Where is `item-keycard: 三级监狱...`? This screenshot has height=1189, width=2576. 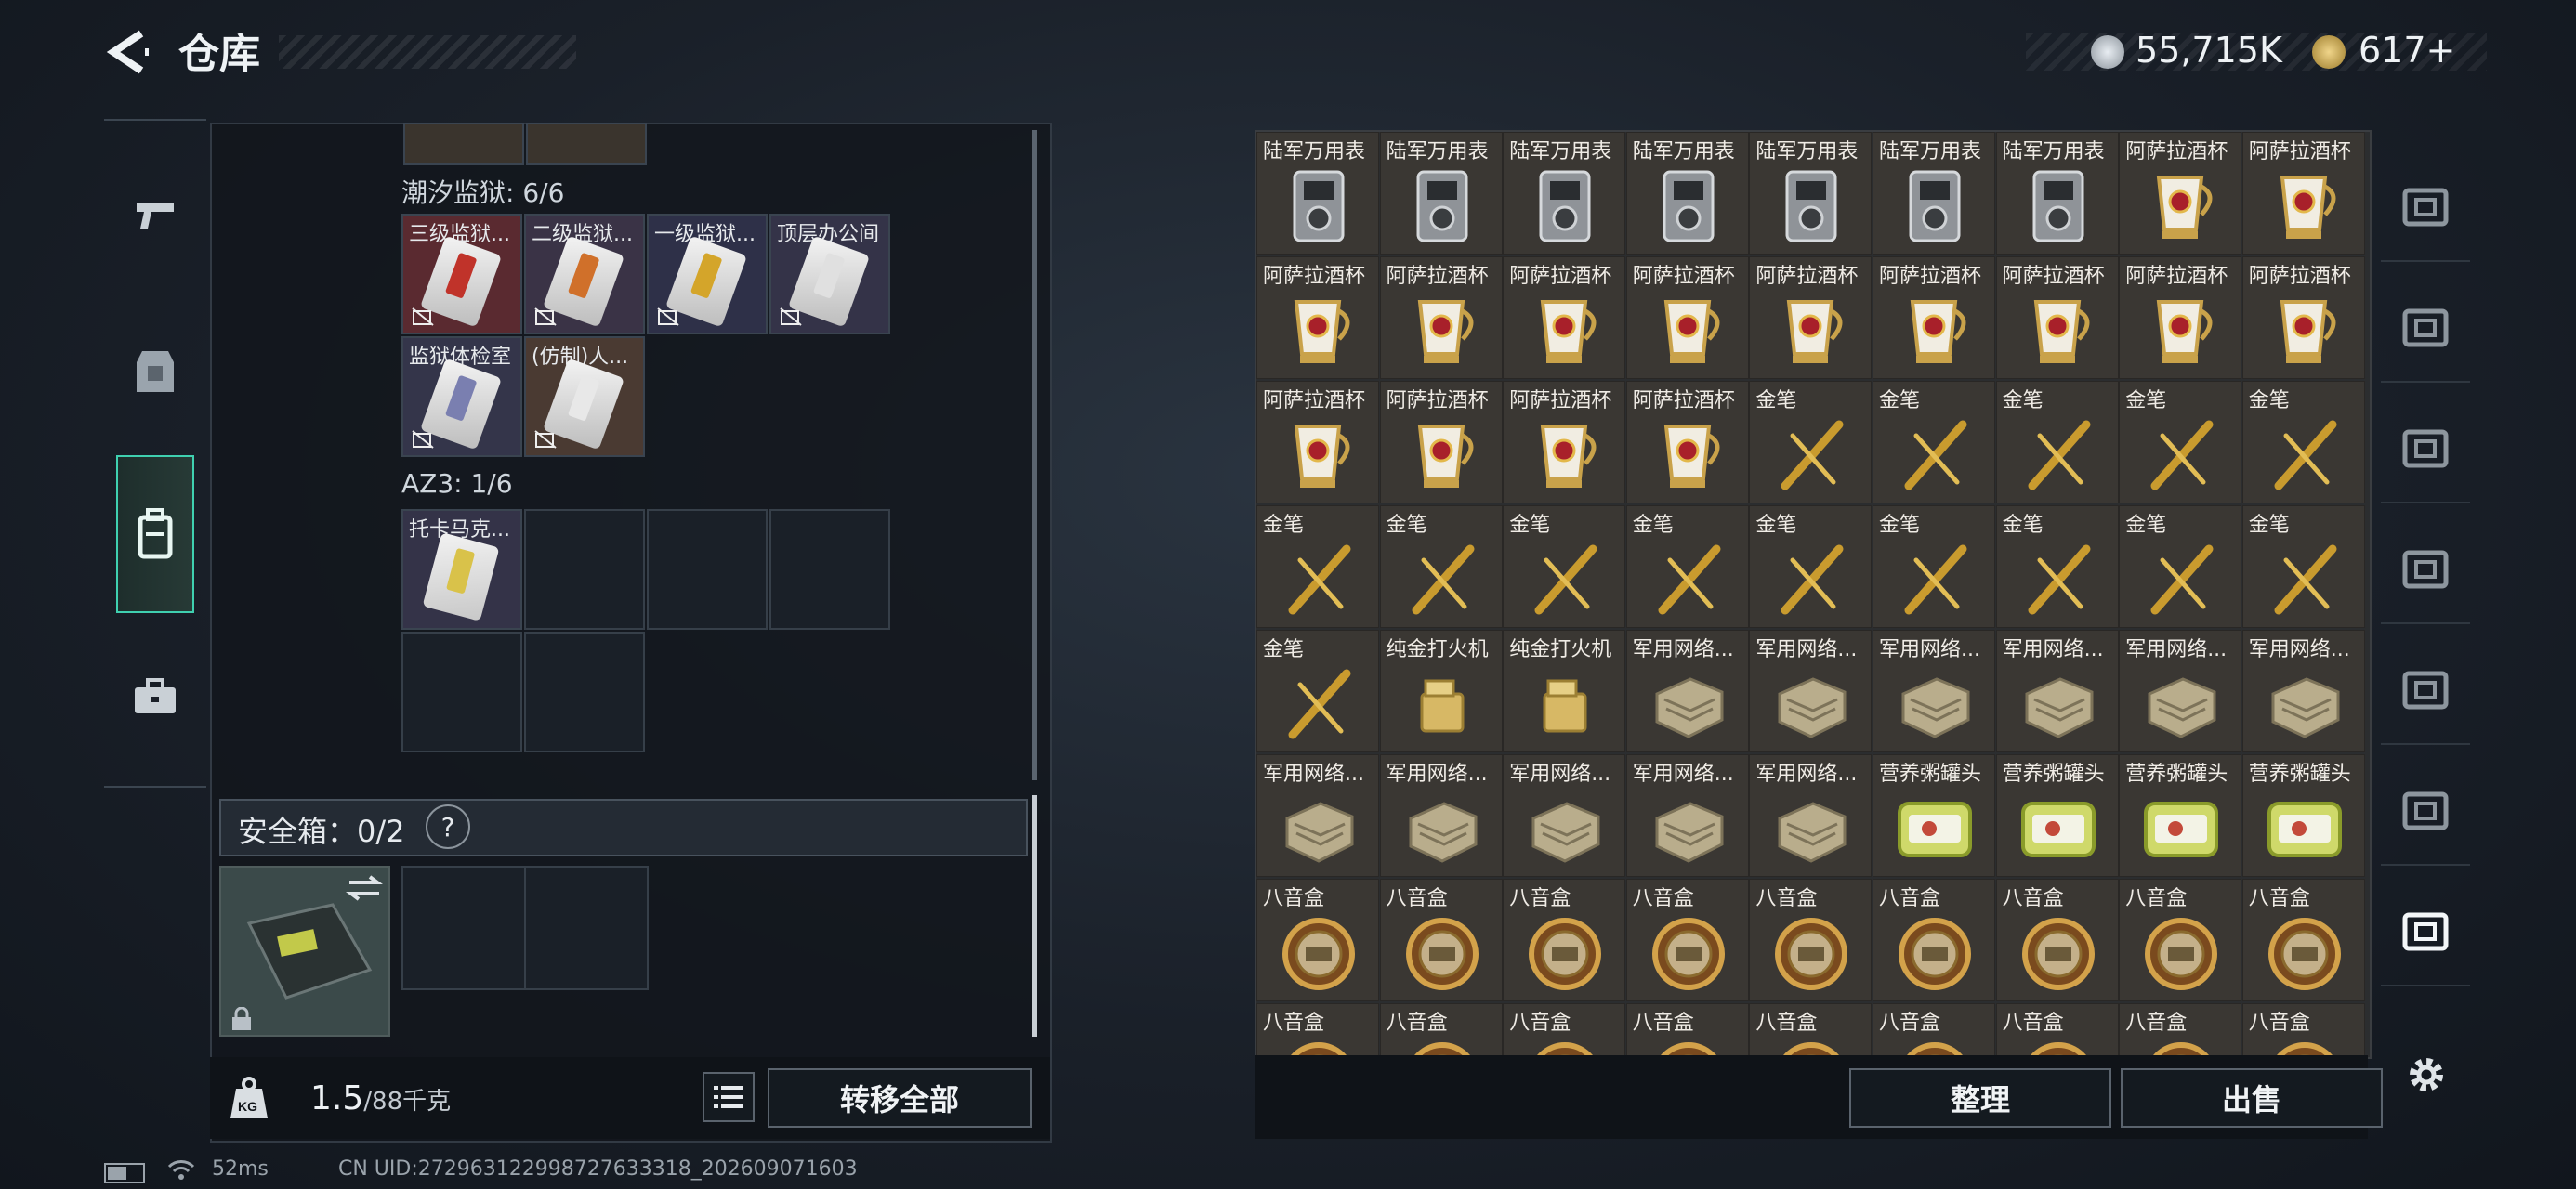
item-keycard: 三级监狱... is located at coordinates (461, 274).